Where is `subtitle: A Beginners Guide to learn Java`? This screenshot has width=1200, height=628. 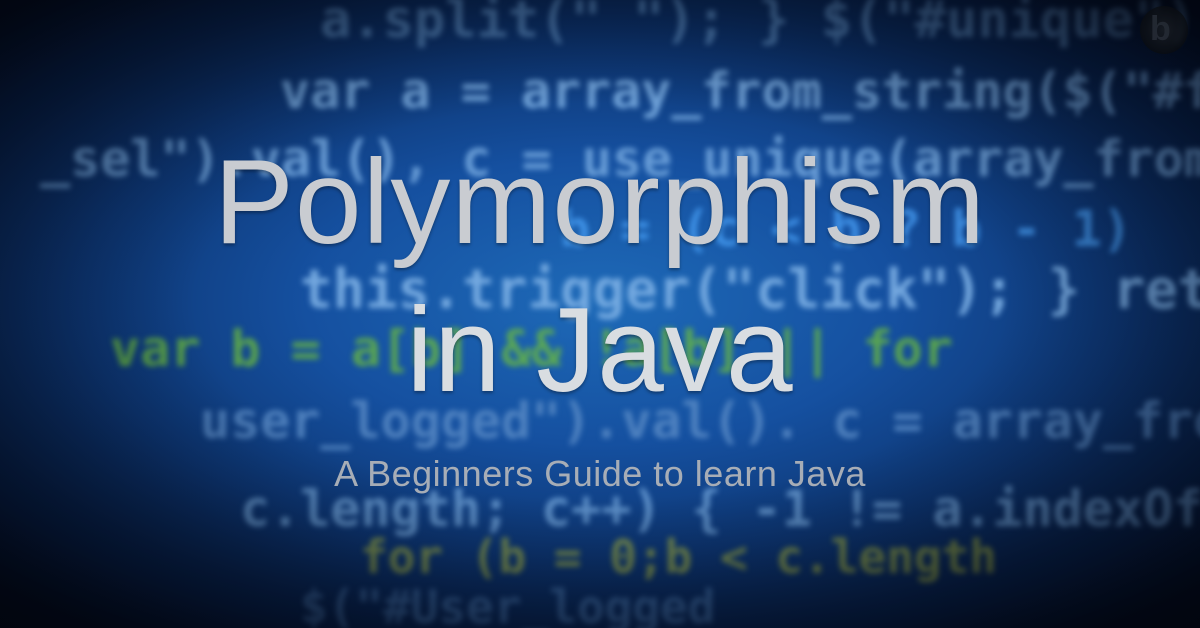 subtitle: A Beginners Guide to learn Java is located at coordinates (600, 473).